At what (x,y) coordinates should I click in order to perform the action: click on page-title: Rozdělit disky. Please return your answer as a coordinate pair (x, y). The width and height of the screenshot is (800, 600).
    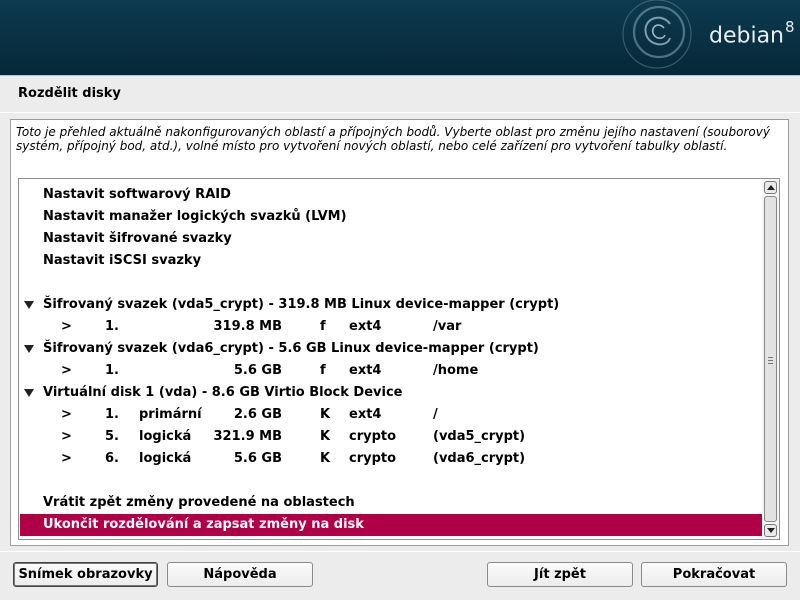
    Looking at the image, I should click on (69, 93).